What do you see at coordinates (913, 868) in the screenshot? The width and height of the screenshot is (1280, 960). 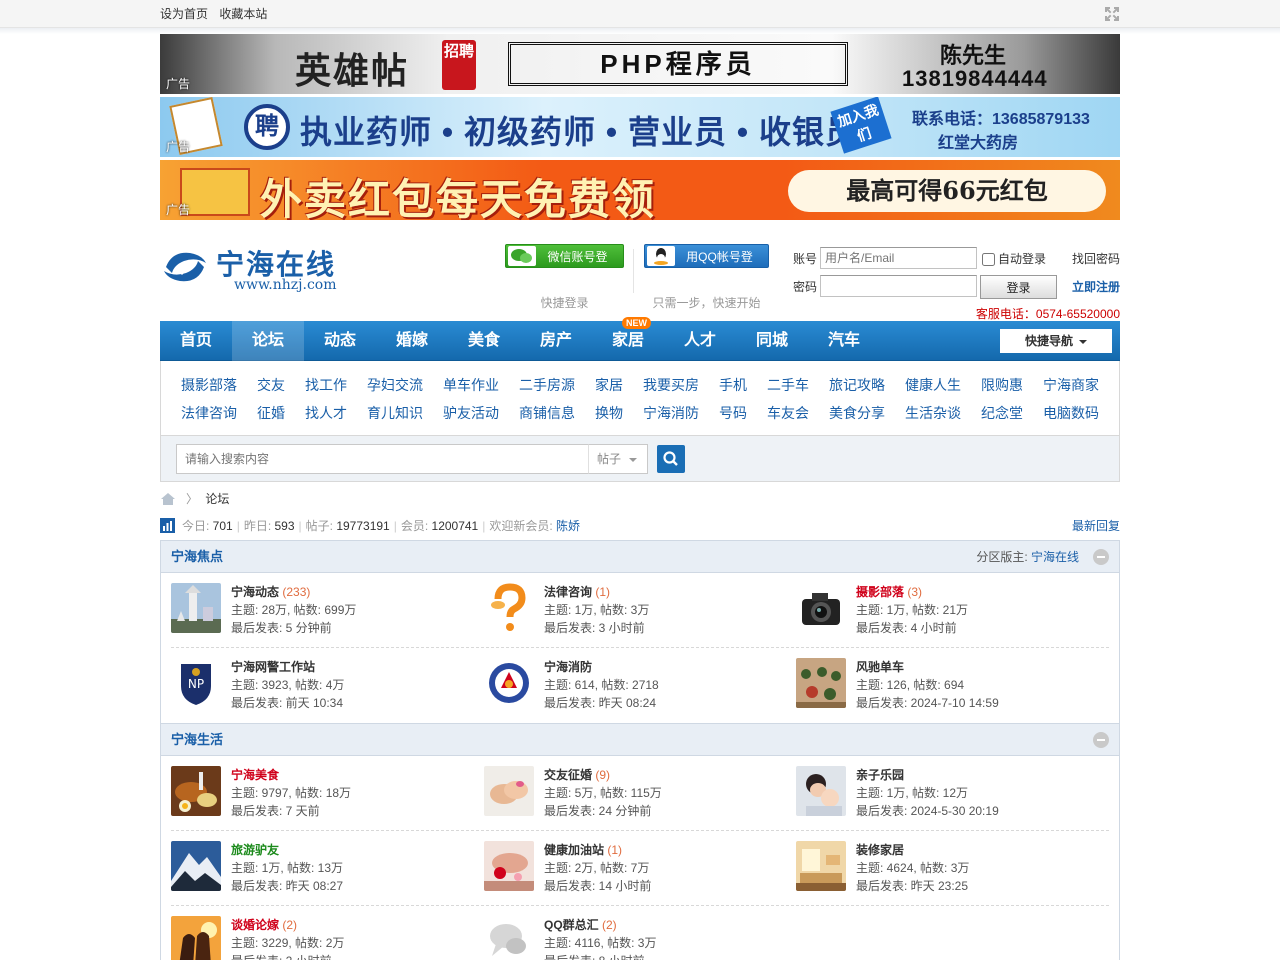 I see `forum-stats: 主题: 4624, 帖数: 3万` at bounding box center [913, 868].